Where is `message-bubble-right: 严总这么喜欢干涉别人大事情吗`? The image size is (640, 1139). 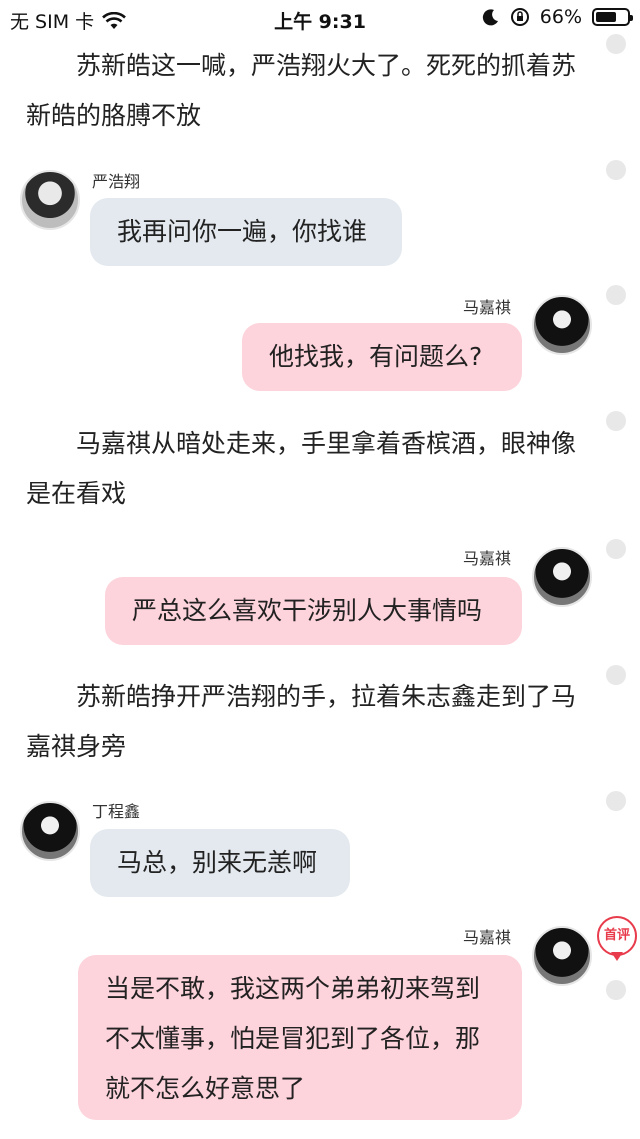
message-bubble-right: 严总这么喜欢干涉别人大事情吗 is located at coordinates (313, 611).